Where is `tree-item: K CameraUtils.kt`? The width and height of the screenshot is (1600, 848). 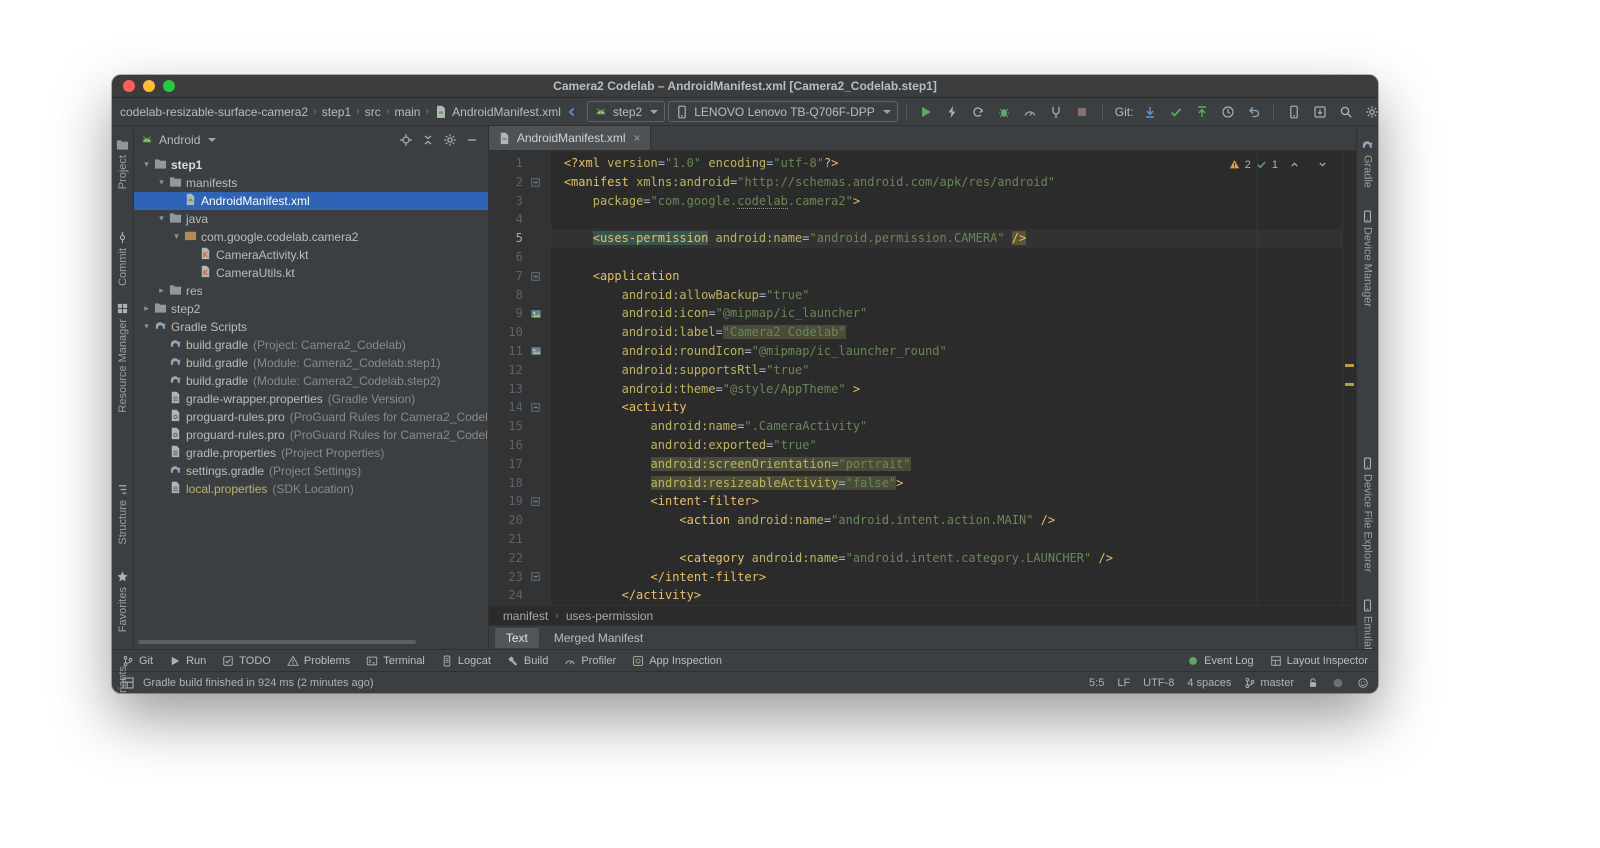 tree-item: K CameraUtils.kt is located at coordinates (311, 273).